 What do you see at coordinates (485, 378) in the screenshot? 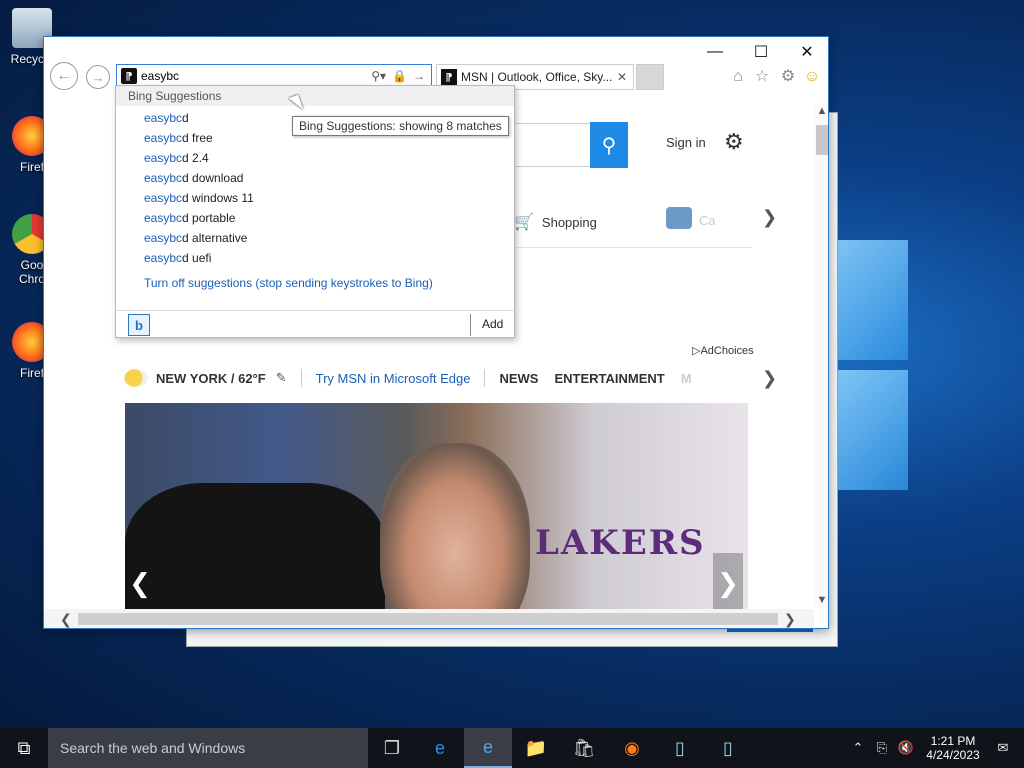
I see `separator` at bounding box center [485, 378].